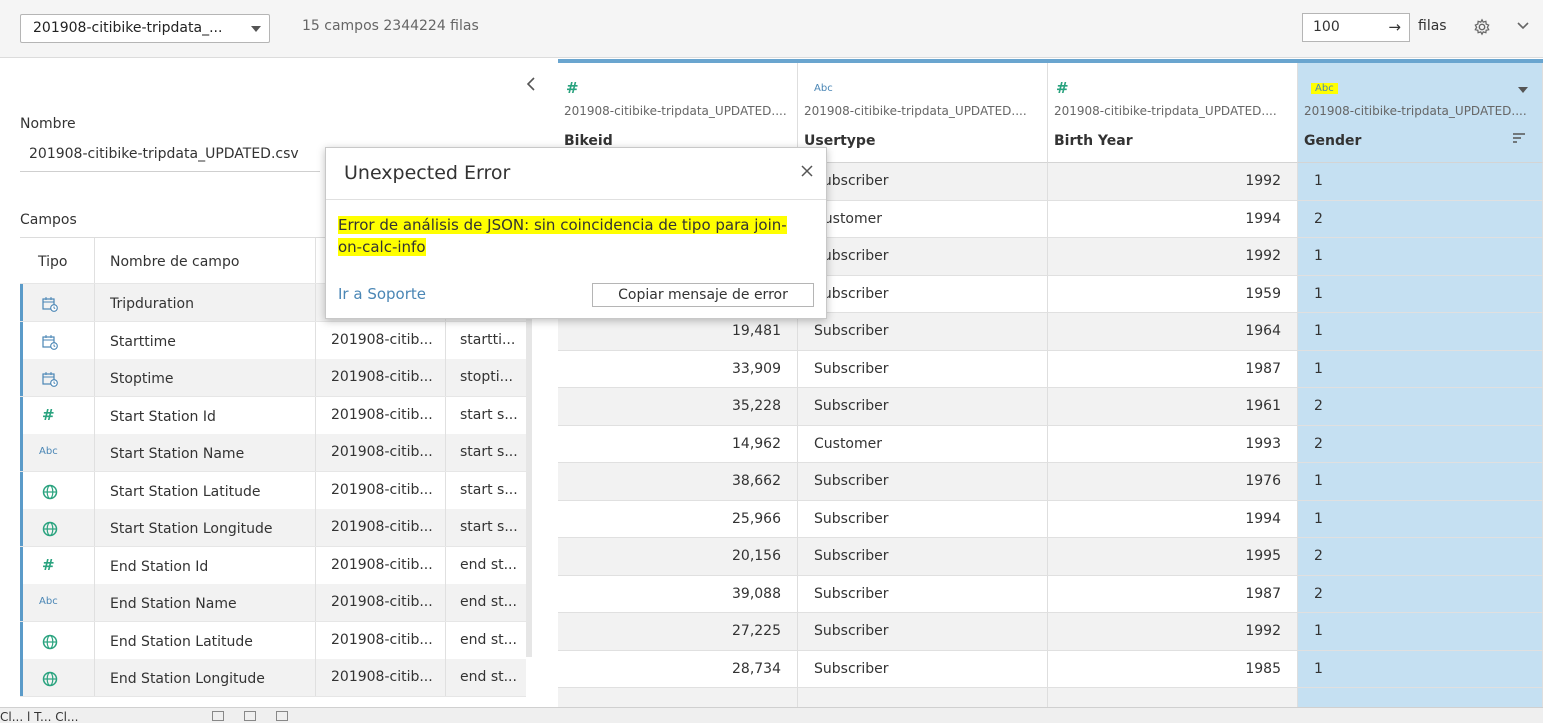 This screenshot has height=724, width=1543. I want to click on sort-icon, so click(1519, 138).